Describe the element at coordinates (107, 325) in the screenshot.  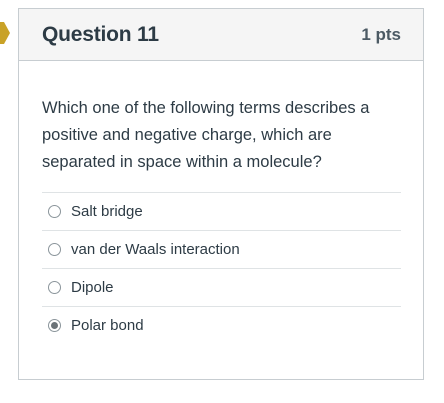
I see `answer-label: Polar bond` at that location.